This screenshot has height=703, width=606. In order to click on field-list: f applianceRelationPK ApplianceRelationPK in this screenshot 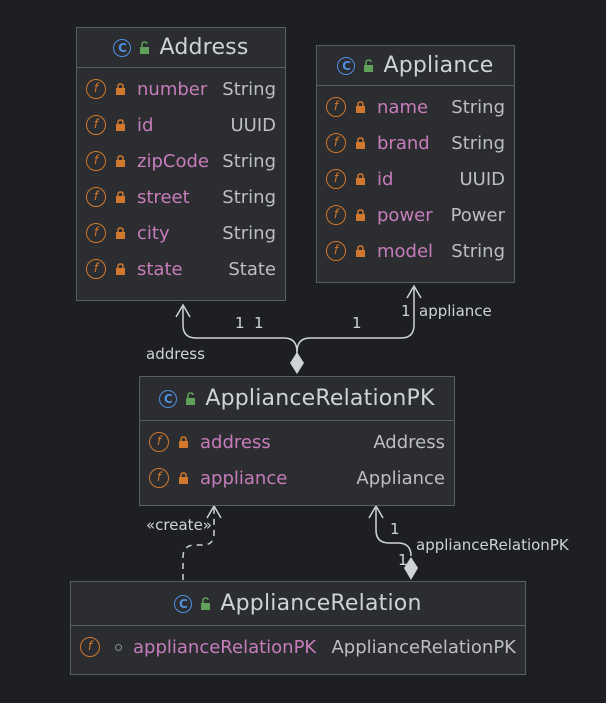, I will do `click(298, 645)`.